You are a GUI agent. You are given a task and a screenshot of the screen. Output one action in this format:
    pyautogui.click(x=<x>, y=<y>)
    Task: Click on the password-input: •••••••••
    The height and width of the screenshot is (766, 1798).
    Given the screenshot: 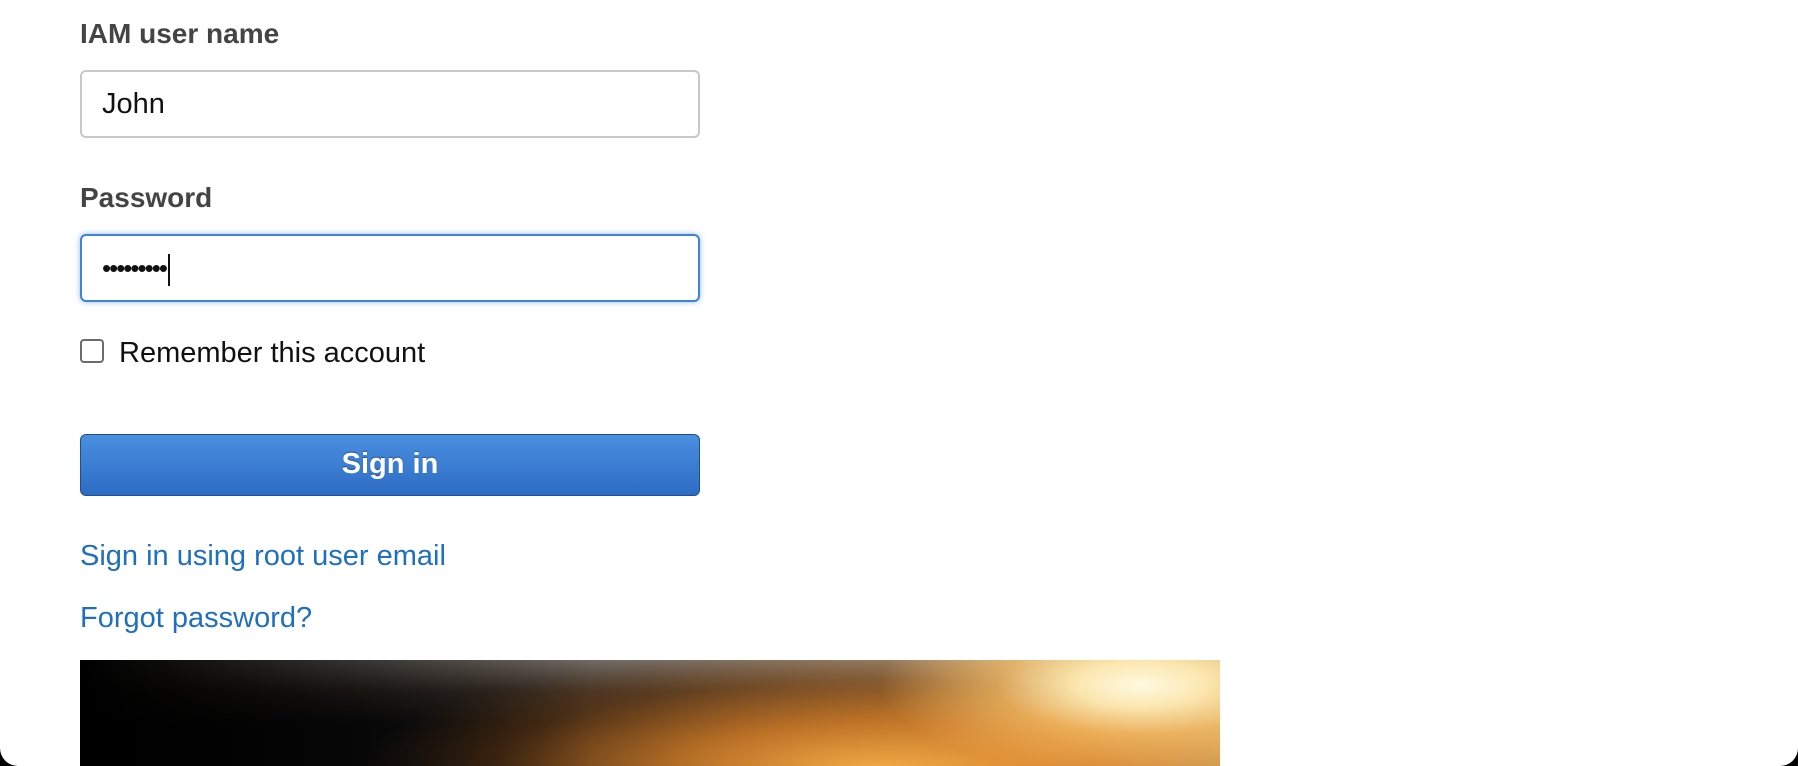 What is the action you would take?
    pyautogui.click(x=390, y=268)
    